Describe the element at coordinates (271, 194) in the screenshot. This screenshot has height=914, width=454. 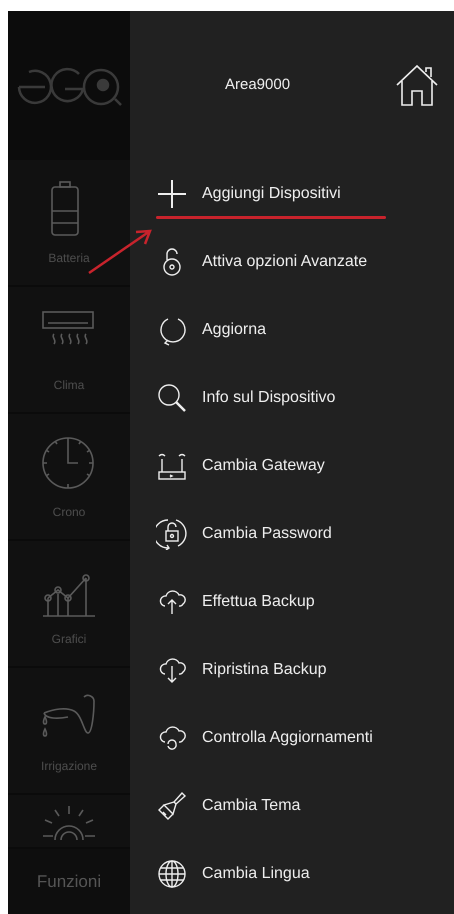
I see `menu-item: Aggiungi Dispositivi` at that location.